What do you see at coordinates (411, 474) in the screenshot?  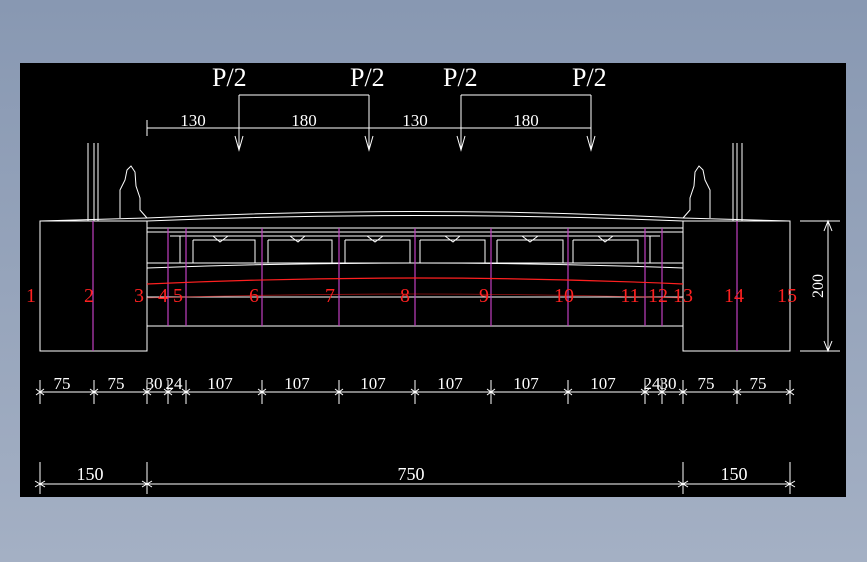 I see `overall-dim-label: 750` at bounding box center [411, 474].